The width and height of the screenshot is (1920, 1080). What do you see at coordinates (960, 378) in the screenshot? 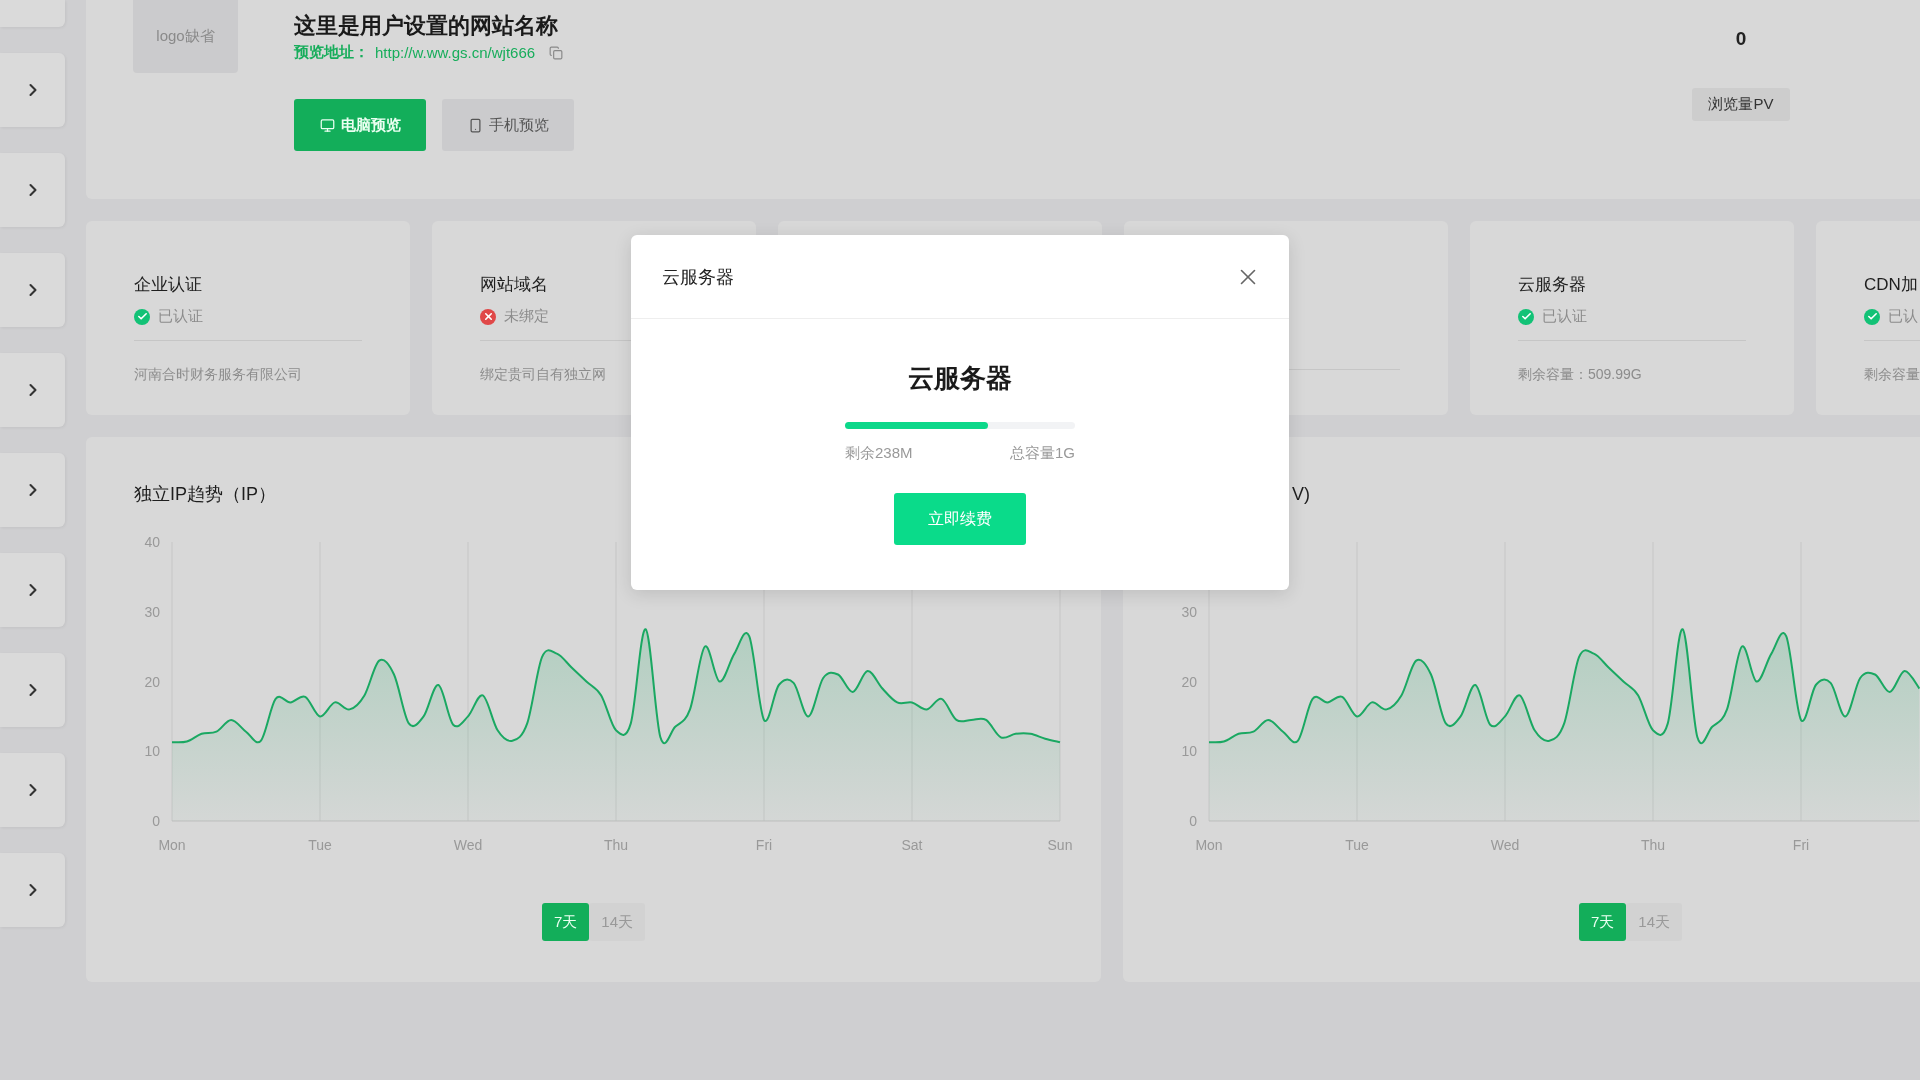
I see `dialog-heading: 云服务器` at bounding box center [960, 378].